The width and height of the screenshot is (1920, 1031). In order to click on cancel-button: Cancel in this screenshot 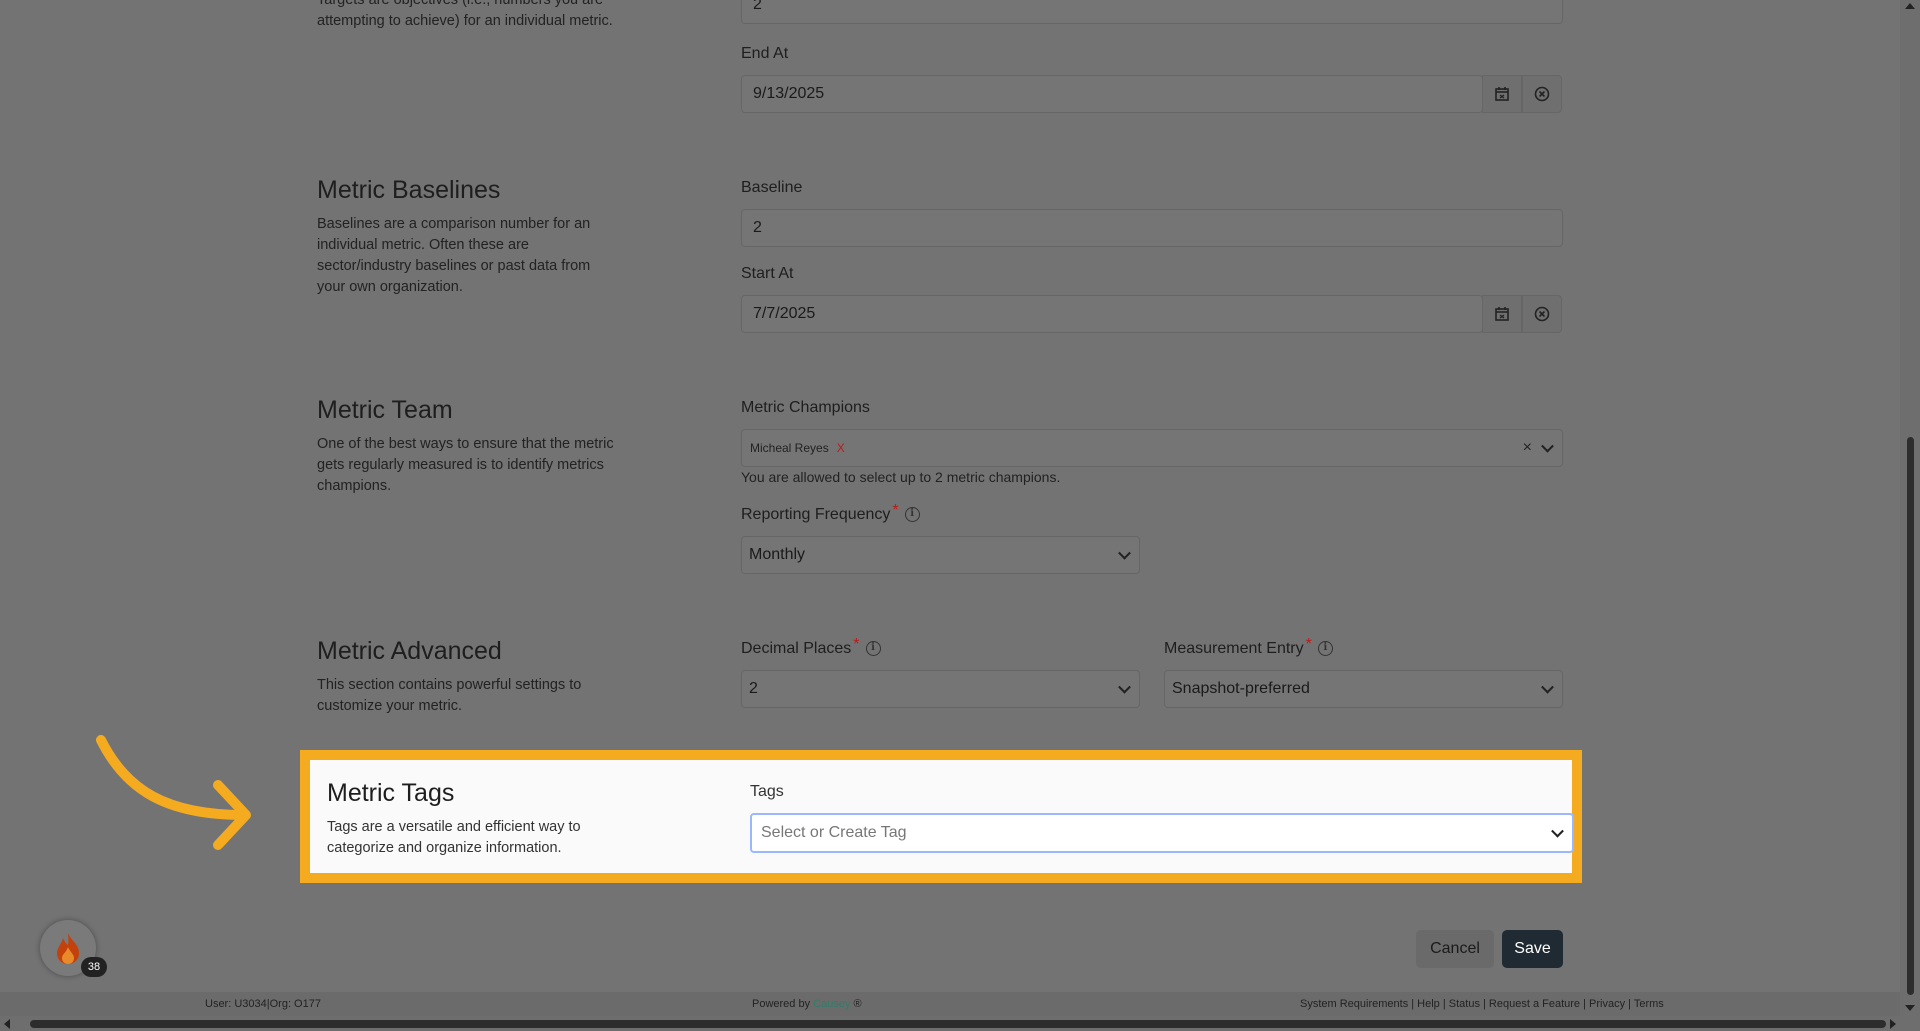, I will do `click(1455, 949)`.